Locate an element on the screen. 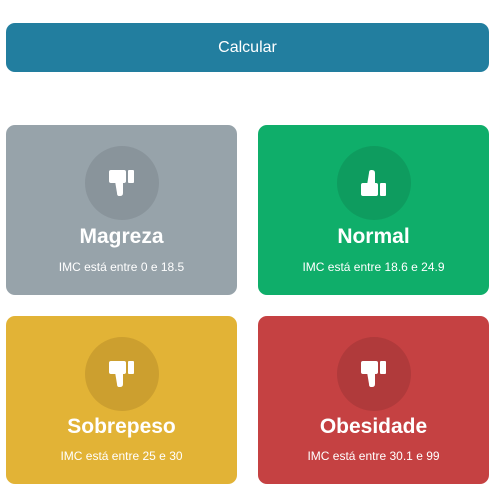 This screenshot has height=500, width=500. card-range: 25 e 30 is located at coordinates (162, 456).